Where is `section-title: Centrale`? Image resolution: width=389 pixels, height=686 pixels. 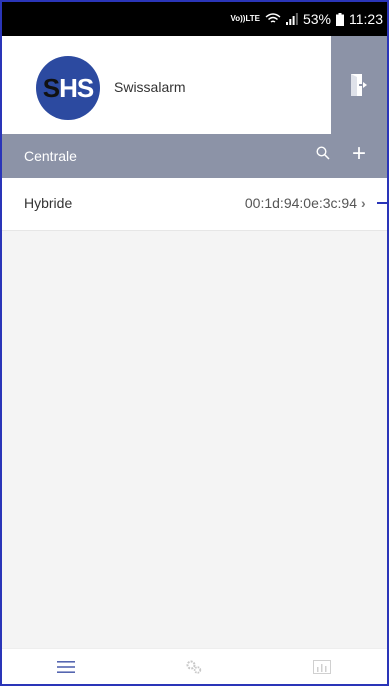
section-title: Centrale is located at coordinates (50, 156).